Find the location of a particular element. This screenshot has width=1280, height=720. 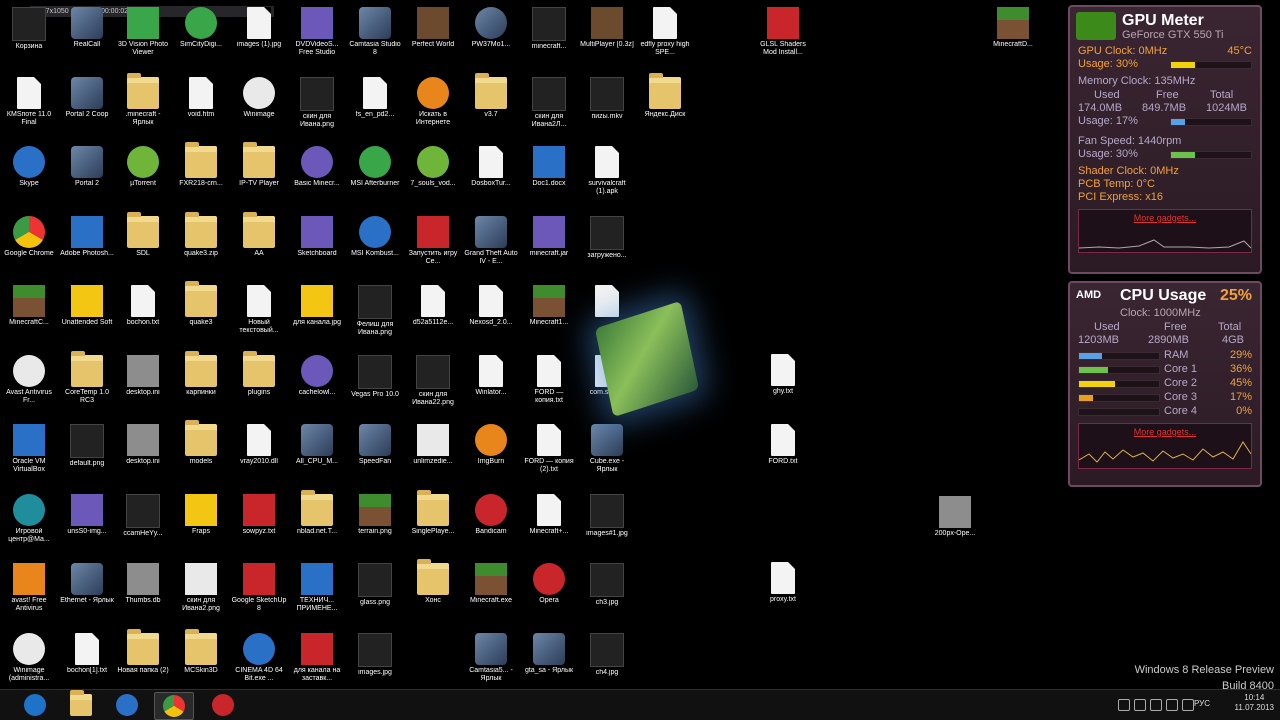

desktop-icon: Minecraft.exe is located at coordinates (491, 595).